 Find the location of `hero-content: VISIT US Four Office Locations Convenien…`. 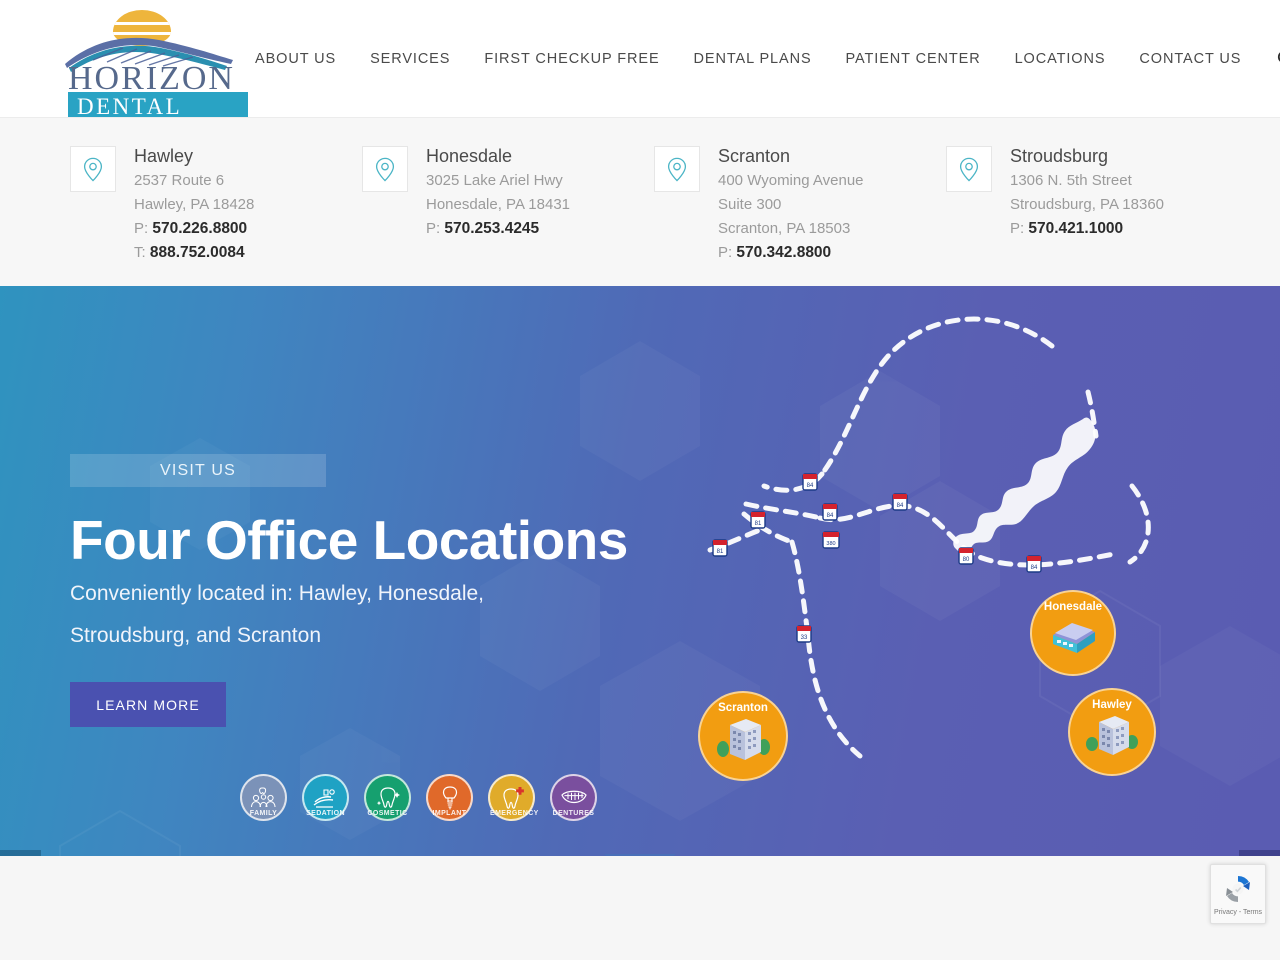

hero-content: VISIT US Four Office Locations Convenien… is located at coordinates (380, 590).